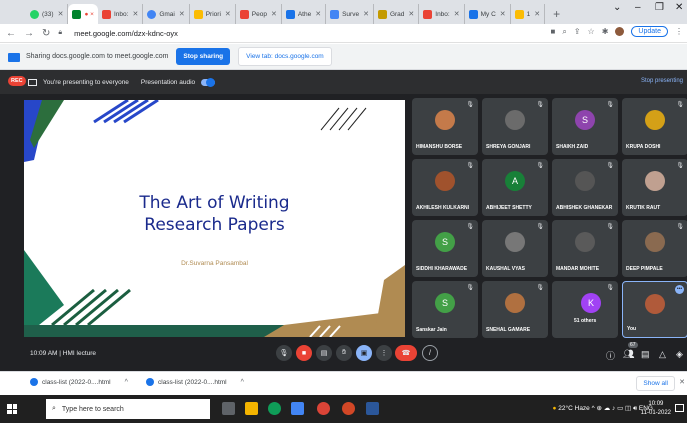 The image size is (687, 423). What do you see at coordinates (364, 353) in the screenshot?
I see `present-button: ▣` at bounding box center [364, 353].